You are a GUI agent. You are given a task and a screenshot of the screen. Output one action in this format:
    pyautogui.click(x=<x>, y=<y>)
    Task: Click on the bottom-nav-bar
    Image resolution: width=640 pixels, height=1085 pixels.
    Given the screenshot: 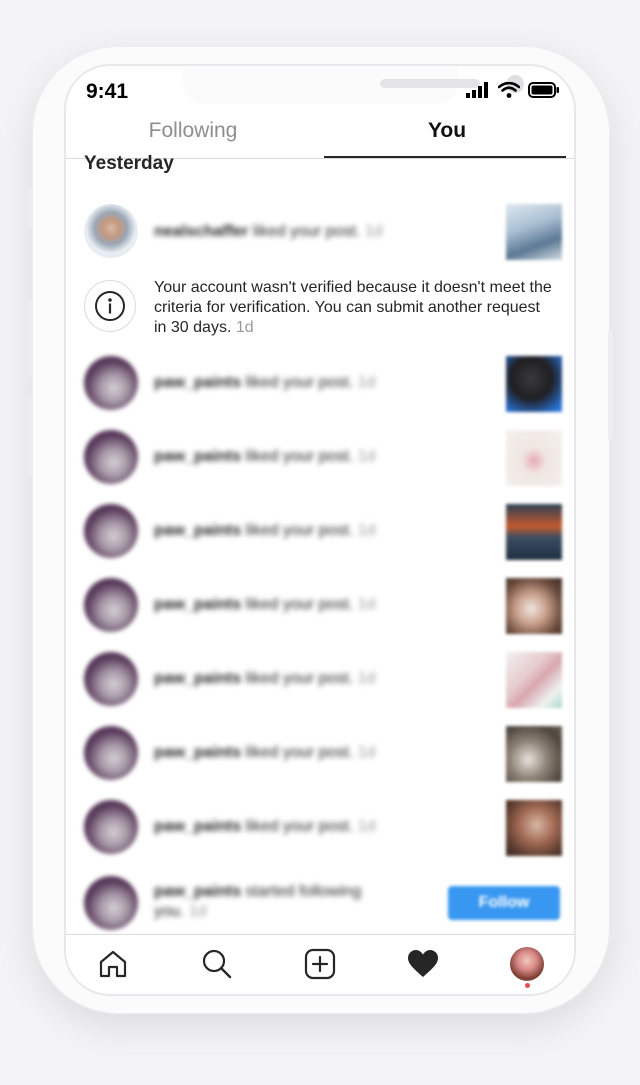 What is the action you would take?
    pyautogui.click(x=320, y=964)
    